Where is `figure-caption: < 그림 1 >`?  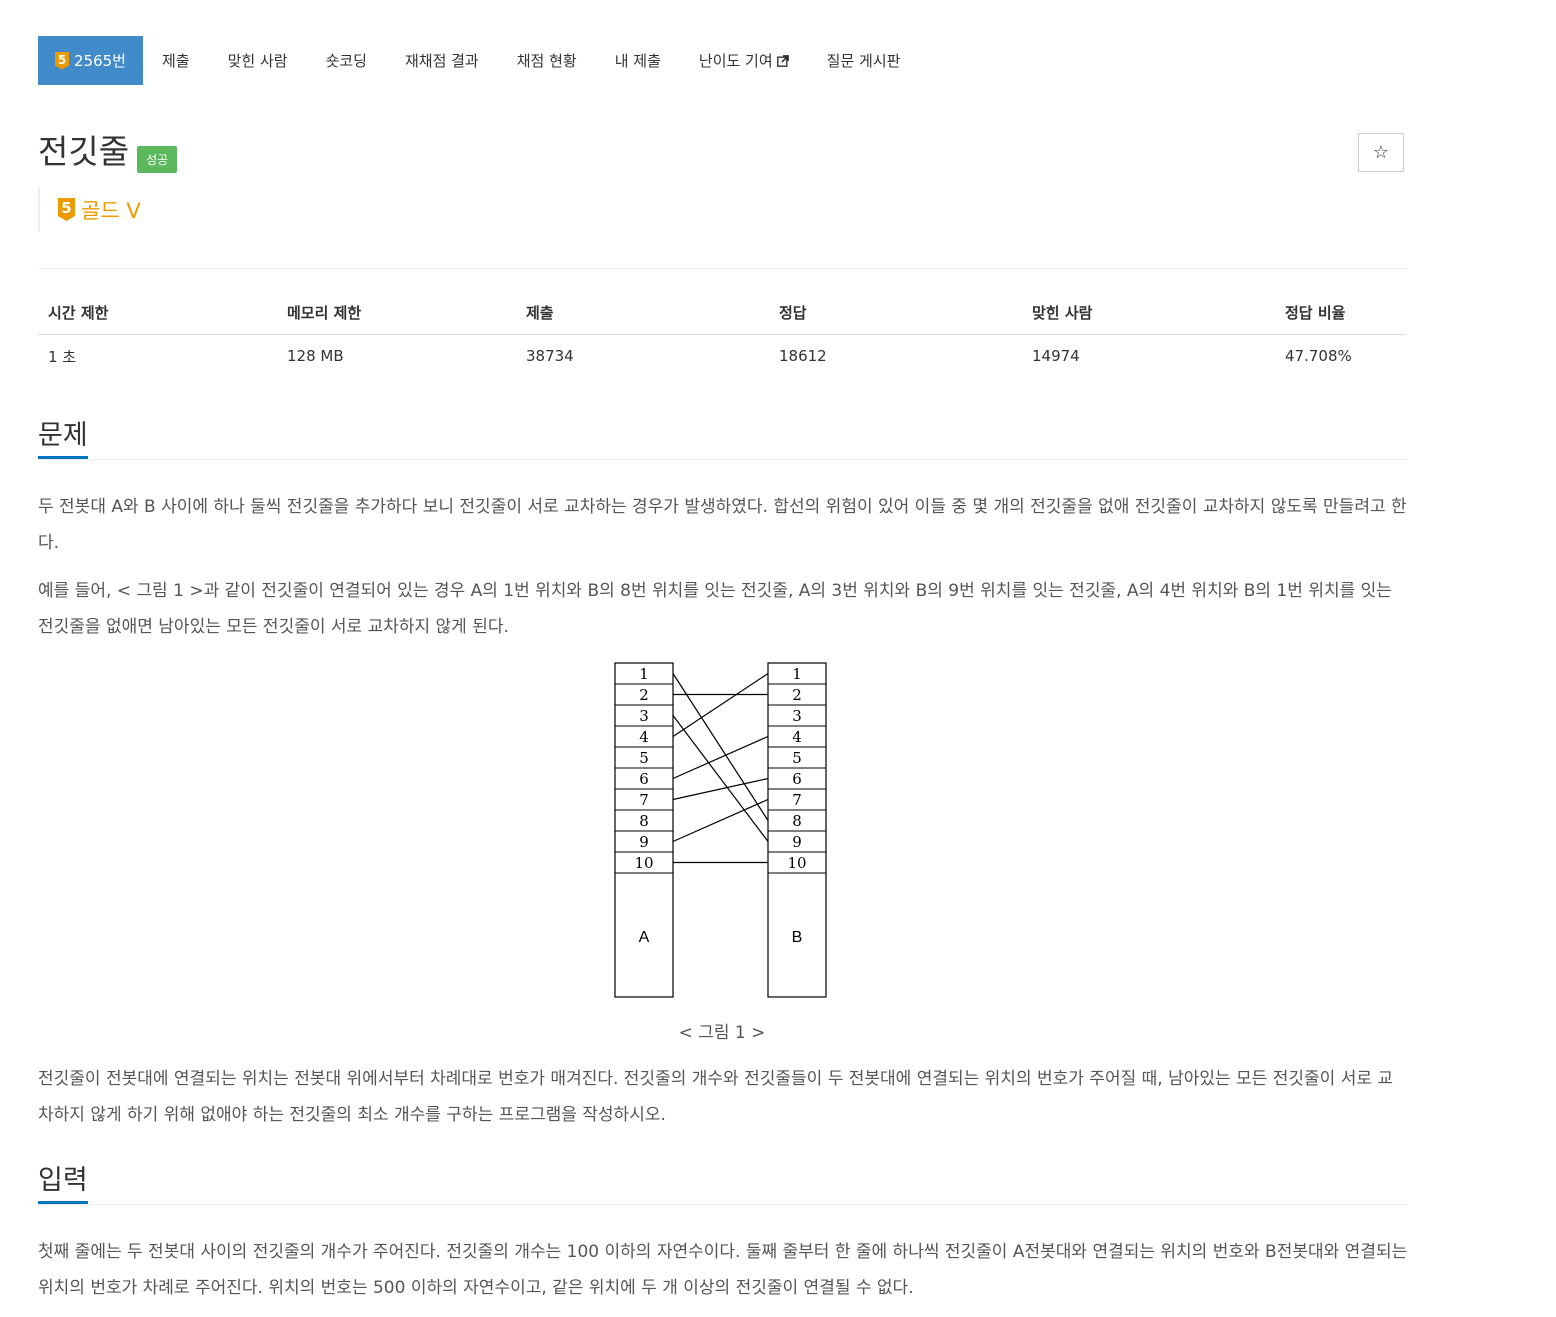 figure-caption: < 그림 1 > is located at coordinates (722, 1033).